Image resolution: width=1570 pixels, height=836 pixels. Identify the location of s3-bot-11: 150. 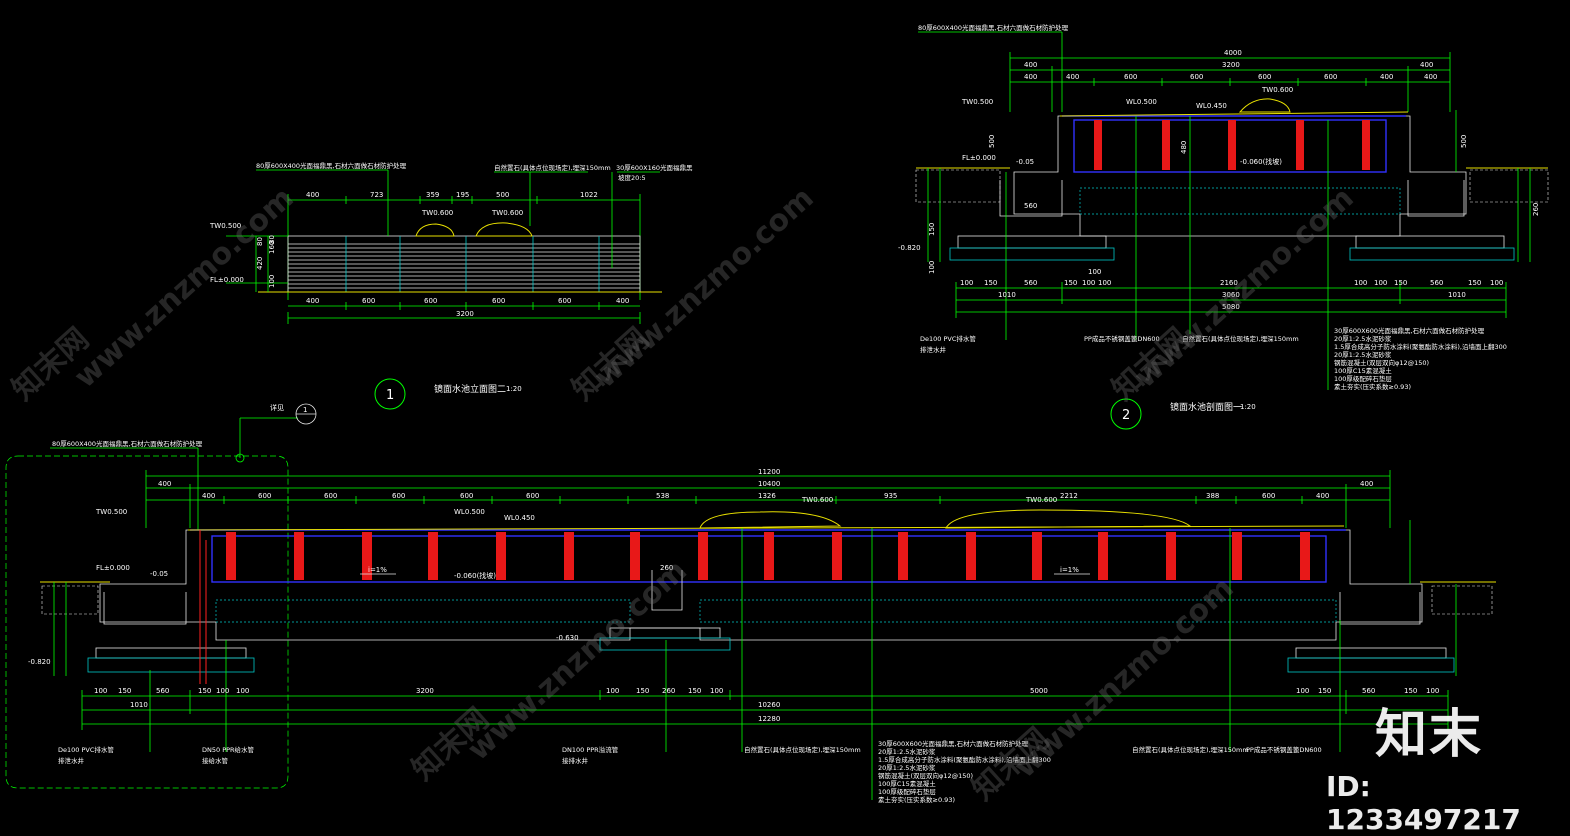
(694, 691).